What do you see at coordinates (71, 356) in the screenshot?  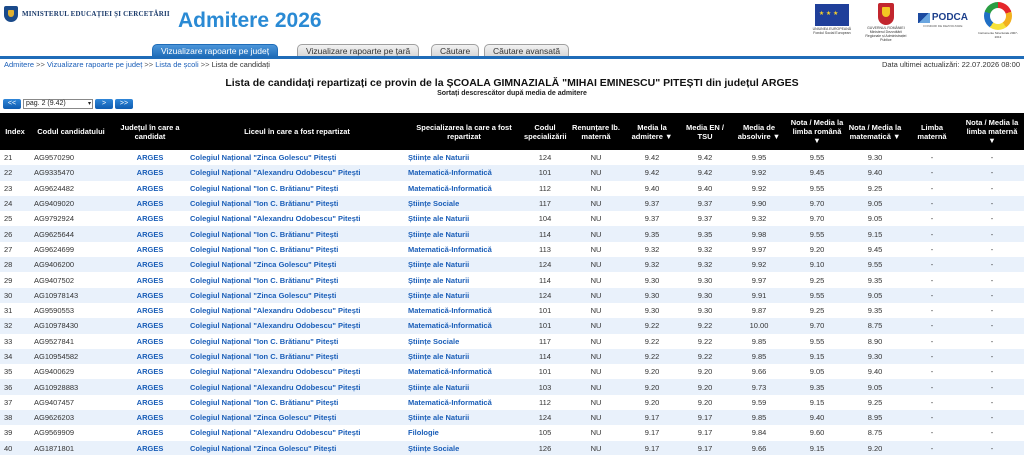 I see `cell-code: AG10954582` at bounding box center [71, 356].